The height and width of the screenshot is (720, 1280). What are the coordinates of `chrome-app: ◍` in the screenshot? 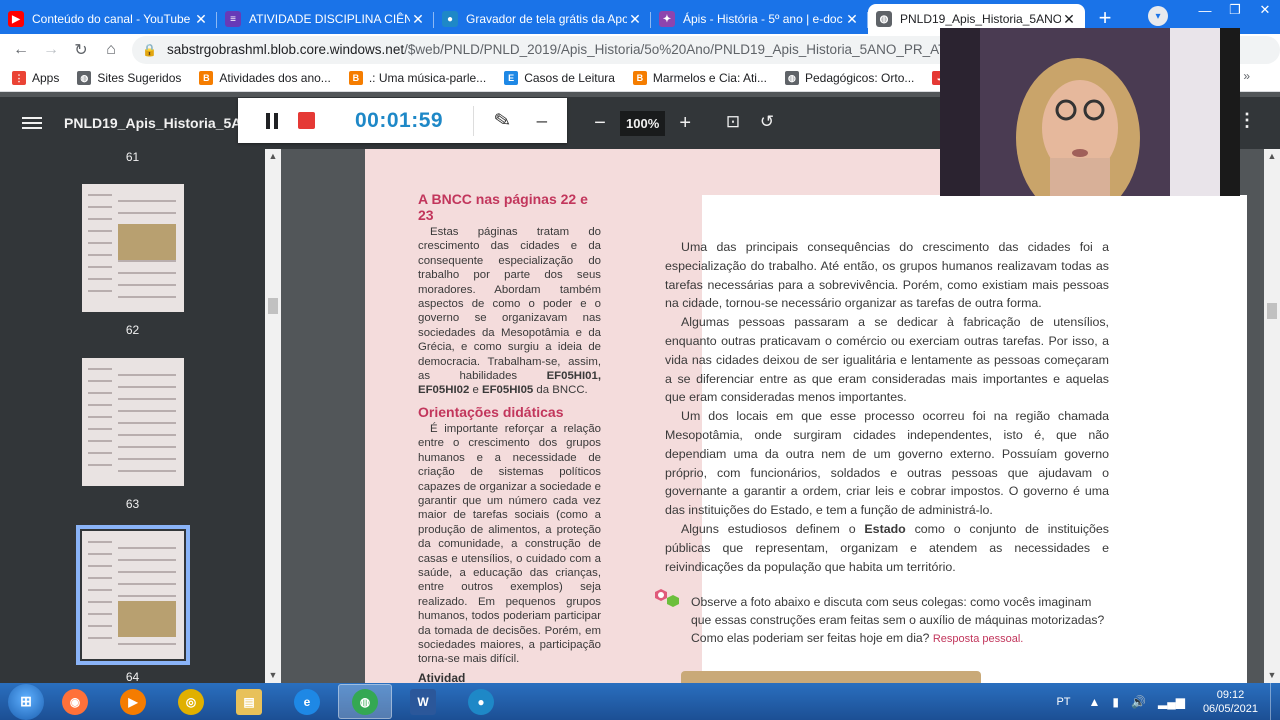 It's located at (365, 701).